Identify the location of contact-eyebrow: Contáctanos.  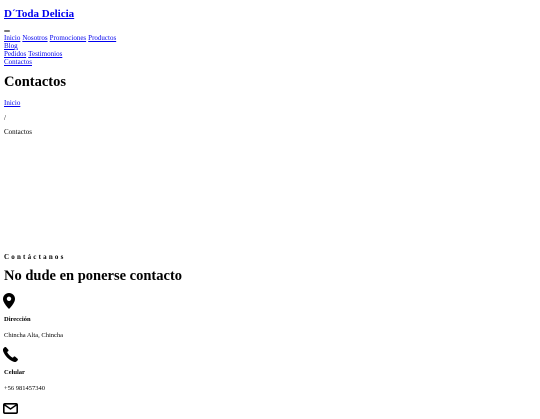
(35, 257).